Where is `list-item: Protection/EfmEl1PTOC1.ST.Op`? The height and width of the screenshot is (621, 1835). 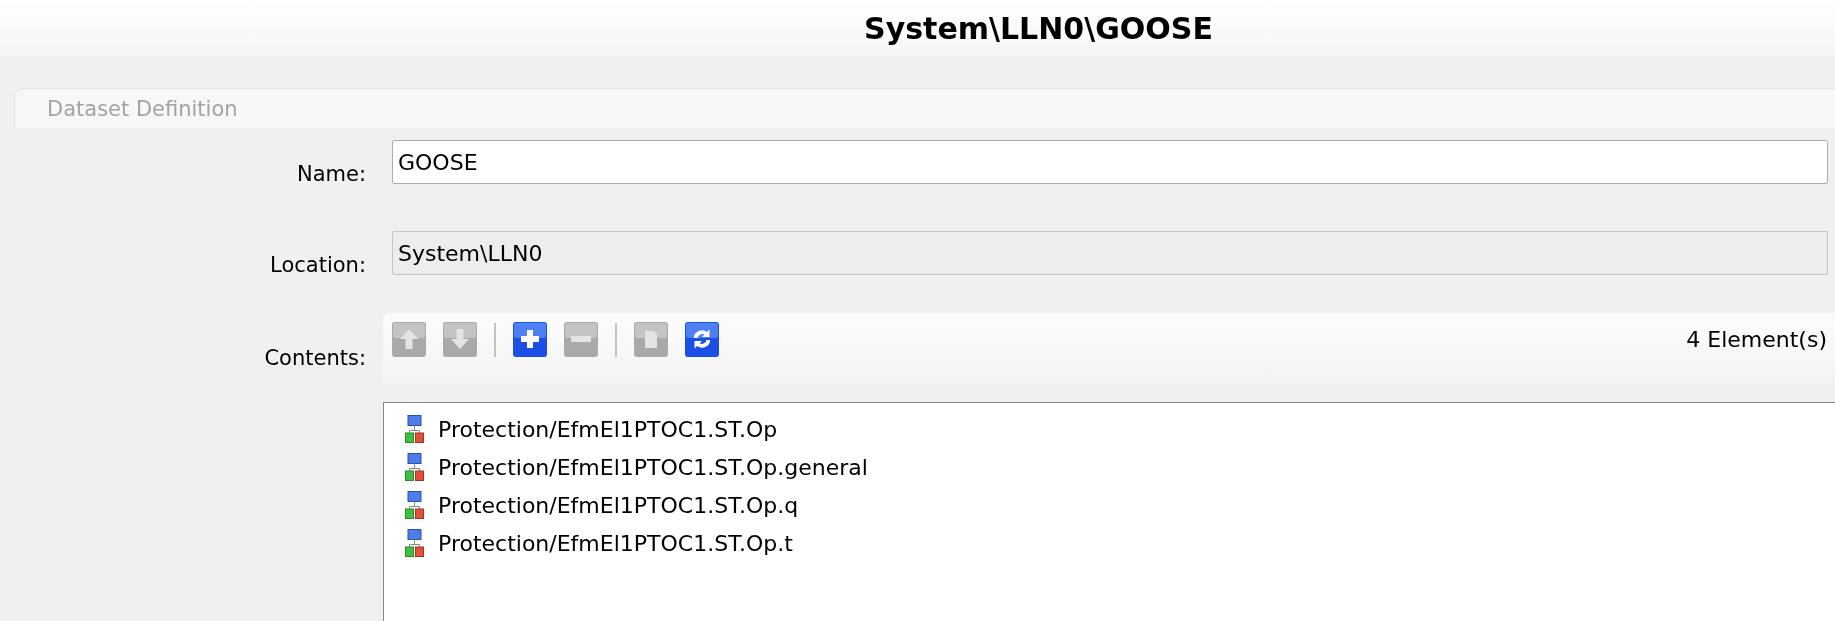 list-item: Protection/EfmEl1PTOC1.ST.Op is located at coordinates (583, 429).